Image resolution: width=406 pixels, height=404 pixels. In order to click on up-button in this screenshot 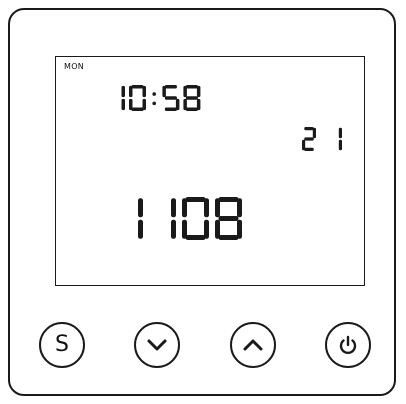, I will do `click(253, 345)`.